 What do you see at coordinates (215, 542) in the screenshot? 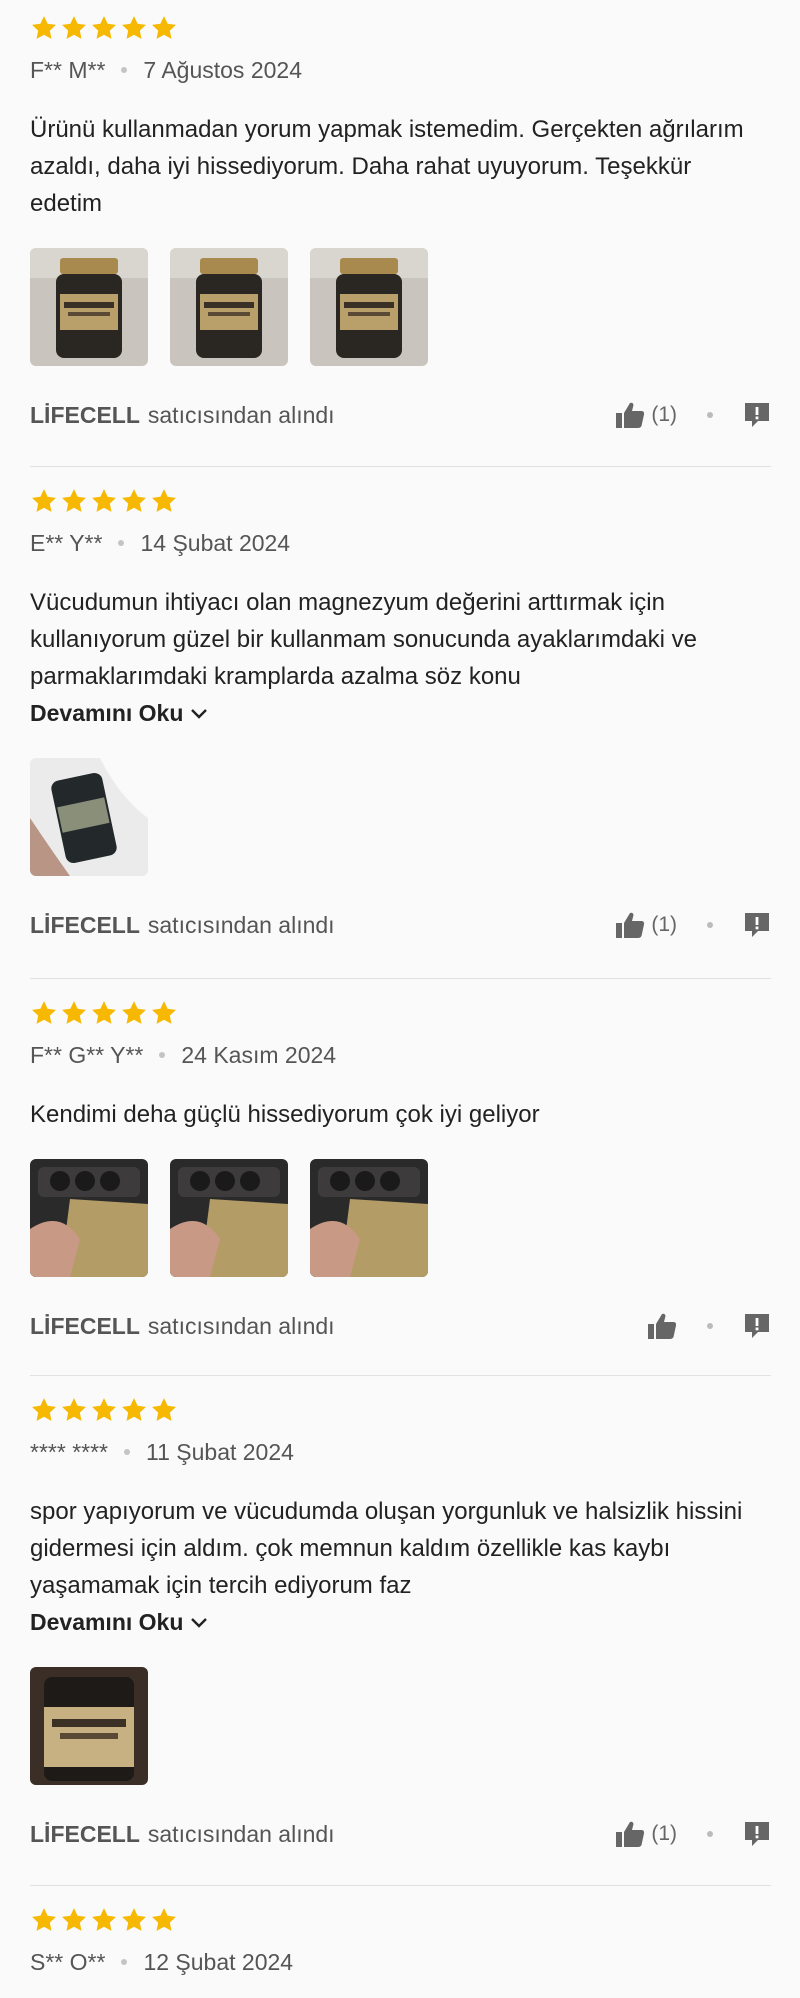
I see `review-date: 14 Şubat 2024` at bounding box center [215, 542].